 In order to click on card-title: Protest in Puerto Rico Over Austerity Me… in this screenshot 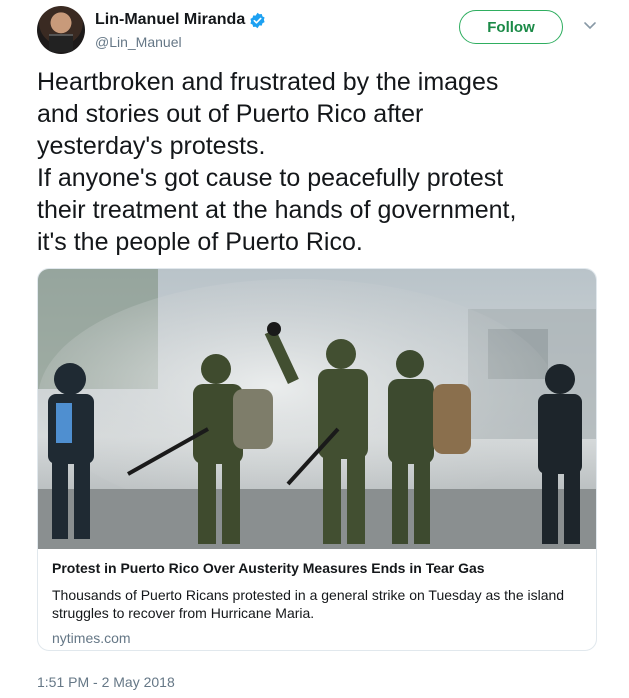, I will do `click(317, 568)`.